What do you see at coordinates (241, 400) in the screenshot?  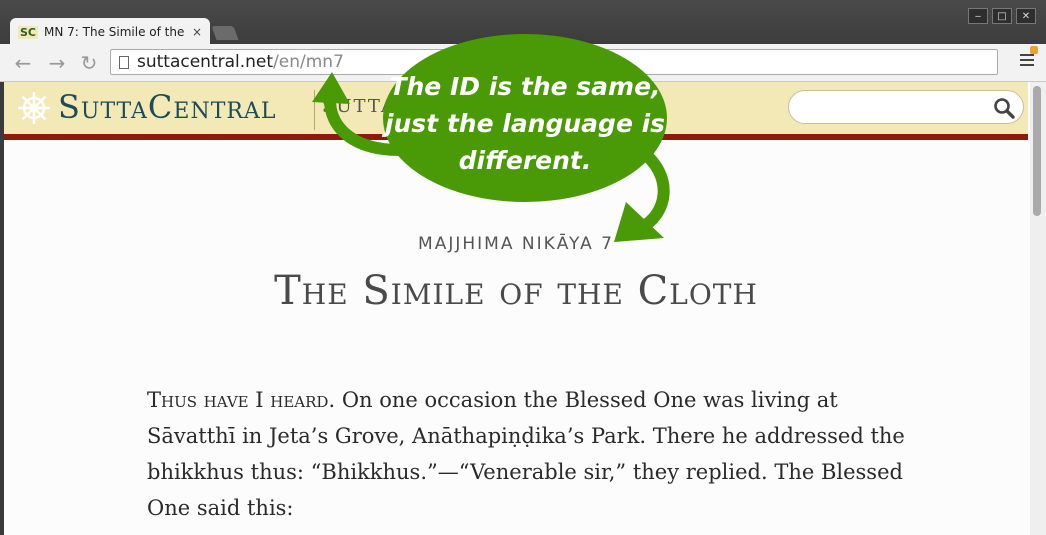 I see `opening-phrase: Thus have I heard.` at bounding box center [241, 400].